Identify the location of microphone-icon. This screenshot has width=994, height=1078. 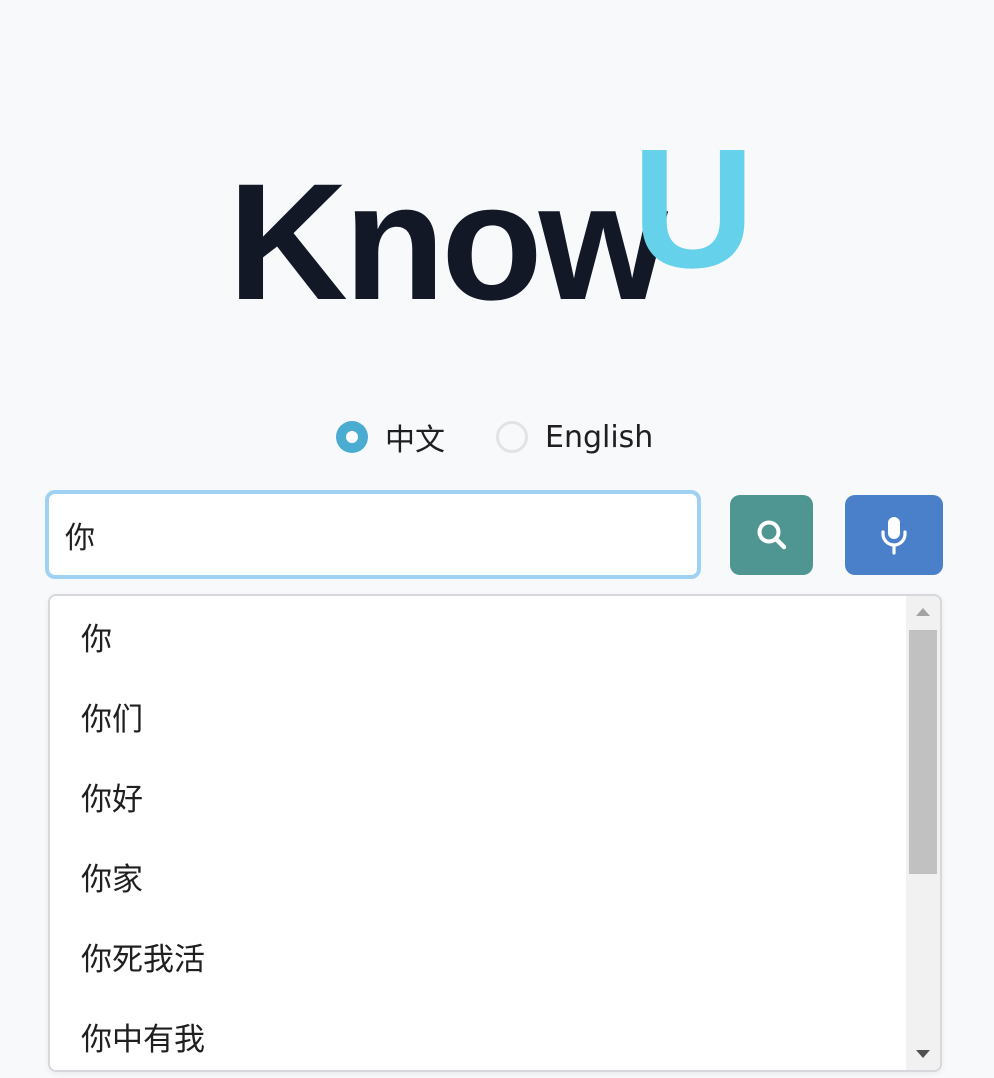
(894, 536).